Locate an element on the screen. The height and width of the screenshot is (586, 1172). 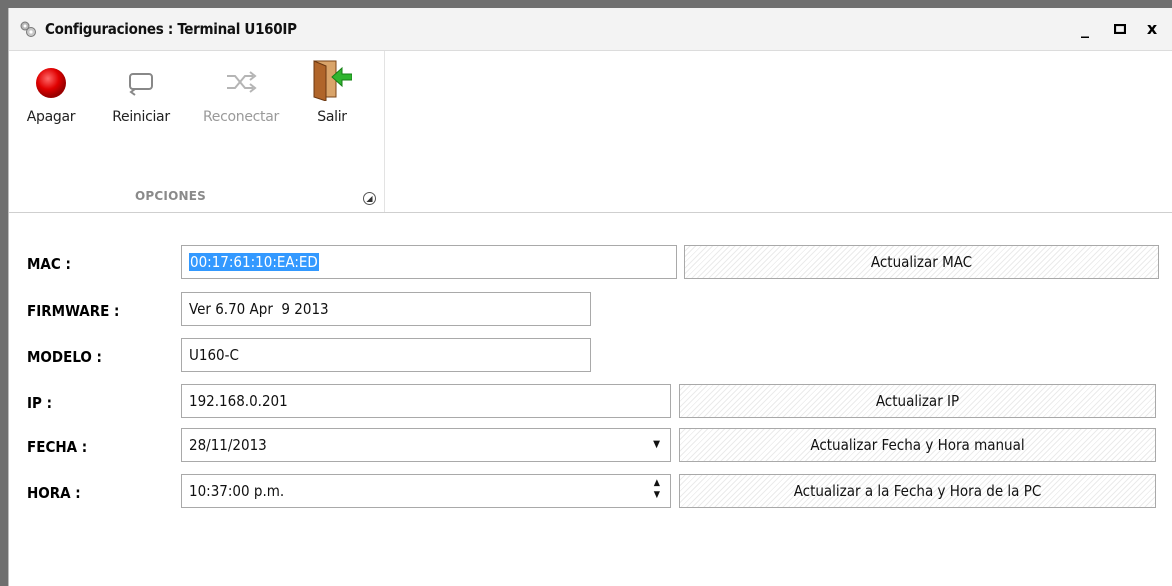
modelo-input: U160-C is located at coordinates (386, 355).